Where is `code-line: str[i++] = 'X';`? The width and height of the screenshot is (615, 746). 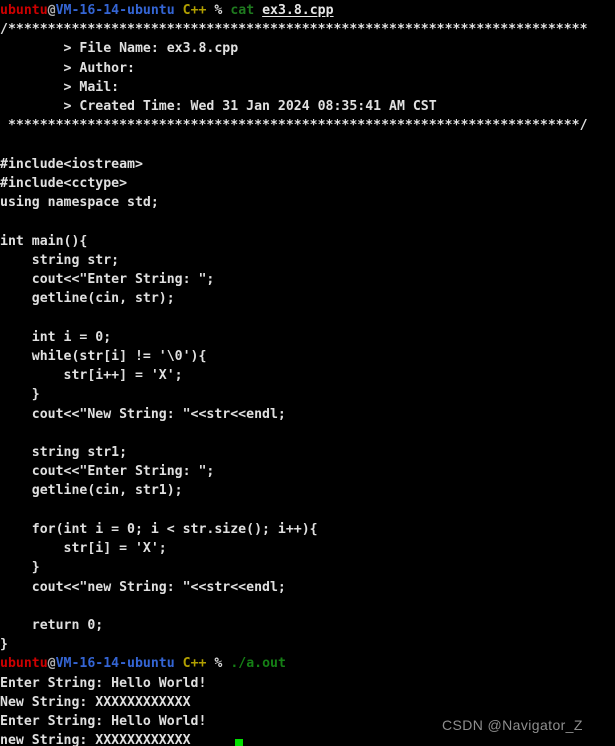
code-line: str[i++] = 'X'; is located at coordinates (91, 376).